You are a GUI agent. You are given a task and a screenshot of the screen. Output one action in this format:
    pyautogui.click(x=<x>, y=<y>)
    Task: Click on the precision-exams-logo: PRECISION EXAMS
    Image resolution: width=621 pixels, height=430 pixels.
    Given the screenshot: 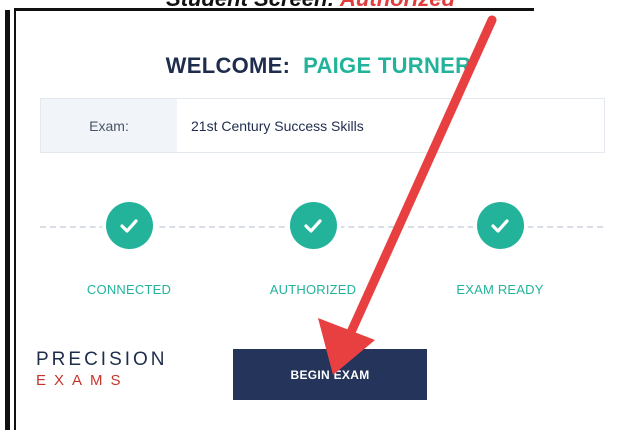 What is the action you would take?
    pyautogui.click(x=126, y=374)
    